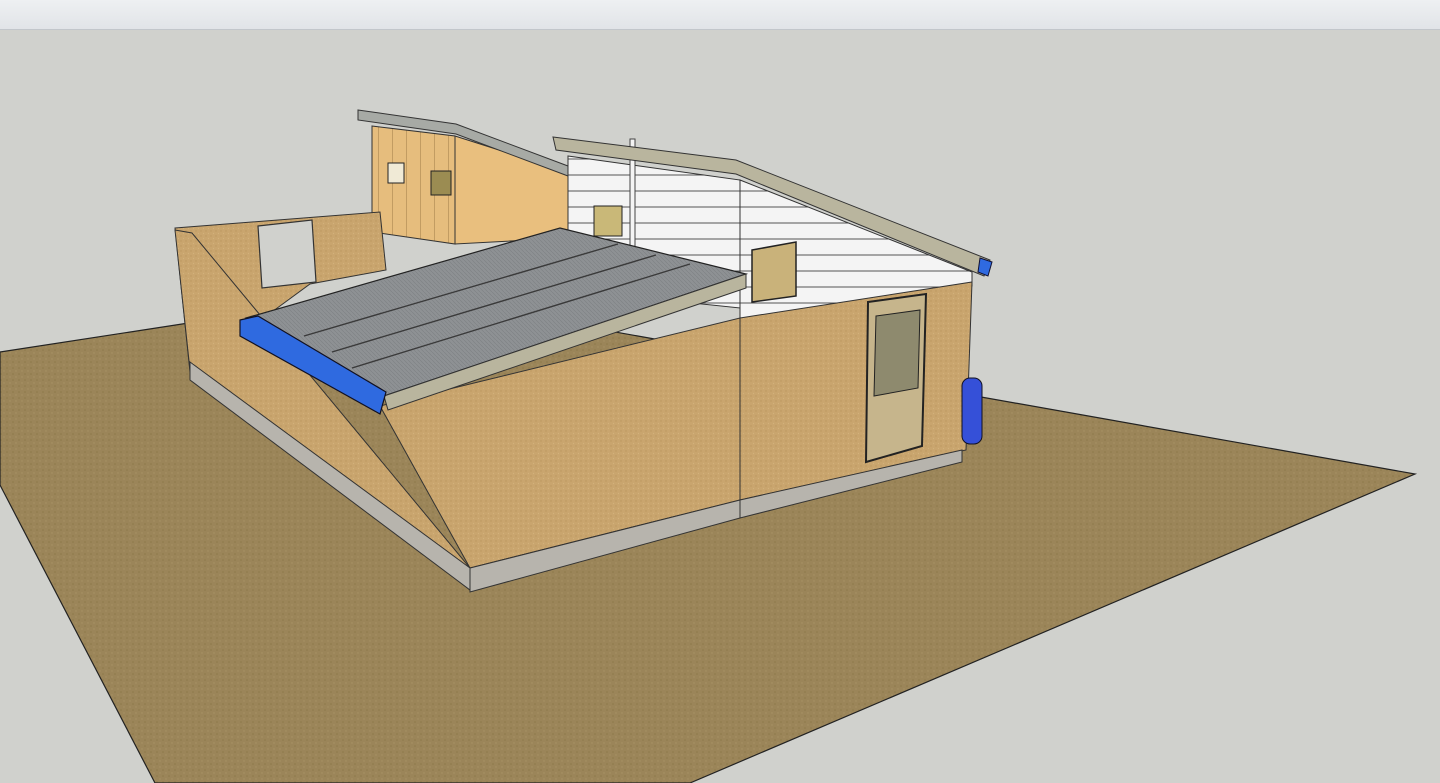 Image resolution: width=1440 pixels, height=783 pixels. I want to click on window-title-bar, so click(720, 15).